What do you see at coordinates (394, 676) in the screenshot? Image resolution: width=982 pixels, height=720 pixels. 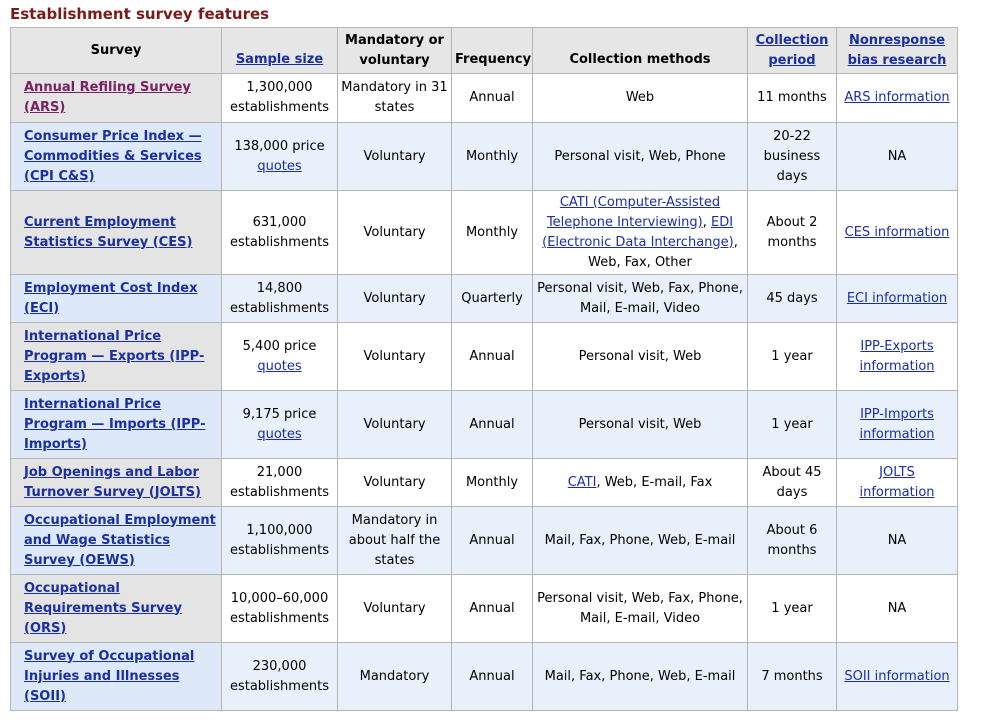 I see `mandatory-cell: Mandatory` at bounding box center [394, 676].